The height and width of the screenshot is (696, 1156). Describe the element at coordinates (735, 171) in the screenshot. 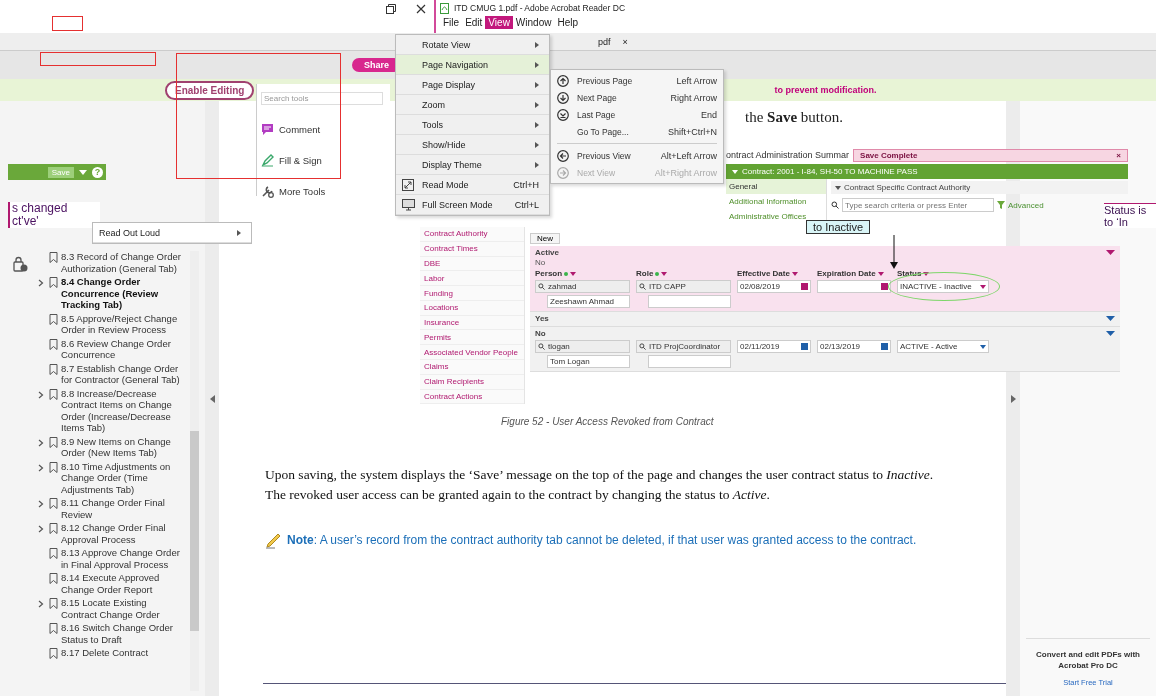

I see `caret-icon` at that location.